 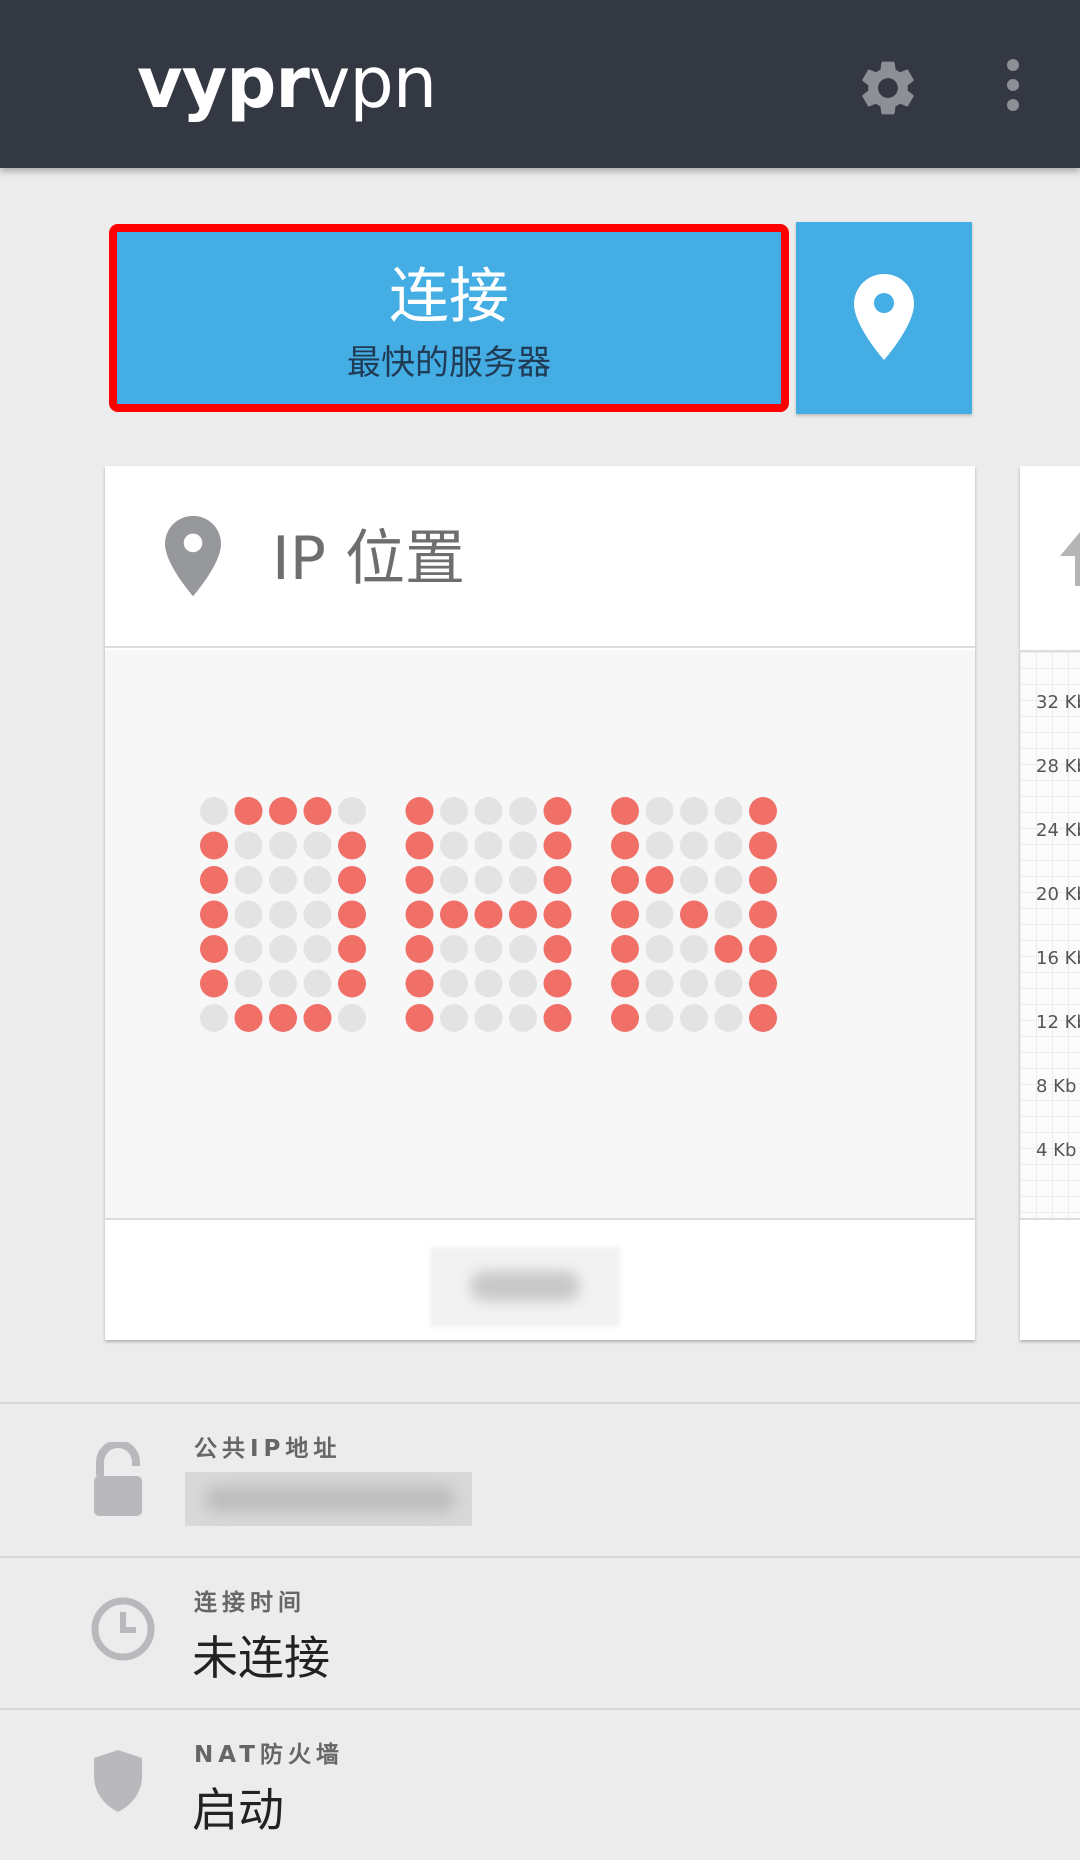 I want to click on axis-label: 20 Kb, so click(x=1058, y=894).